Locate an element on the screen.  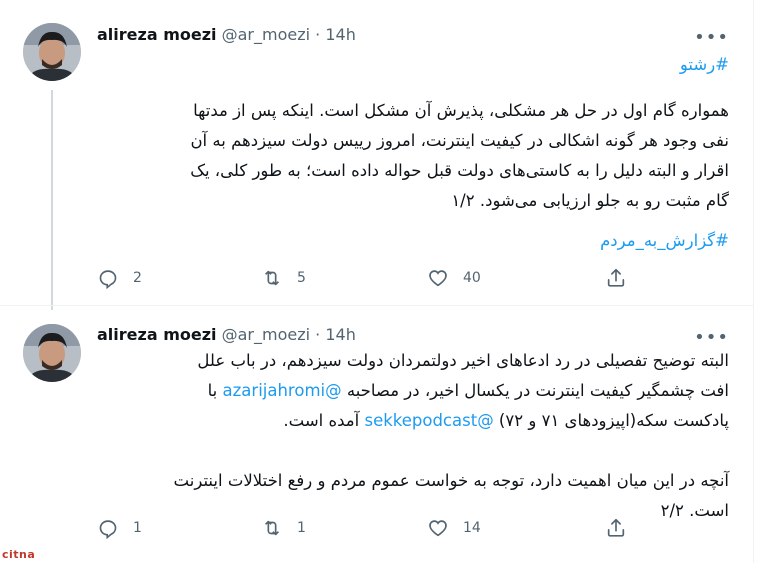
tweet-text: #گزارش_به_مردم is located at coordinates (413, 241).